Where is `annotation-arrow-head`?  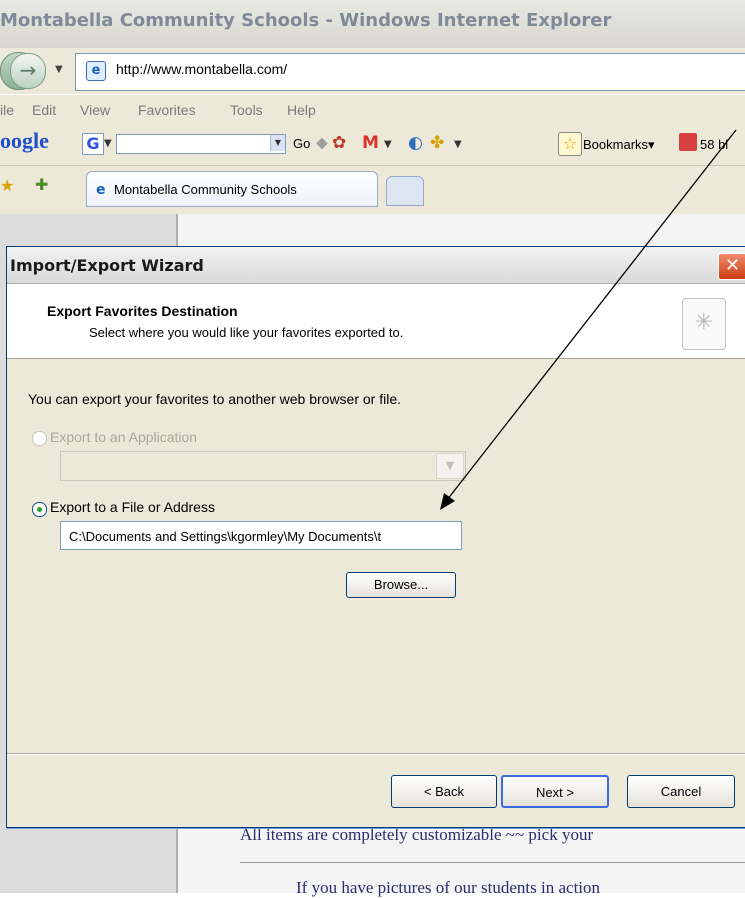 annotation-arrow-head is located at coordinates (447, 501).